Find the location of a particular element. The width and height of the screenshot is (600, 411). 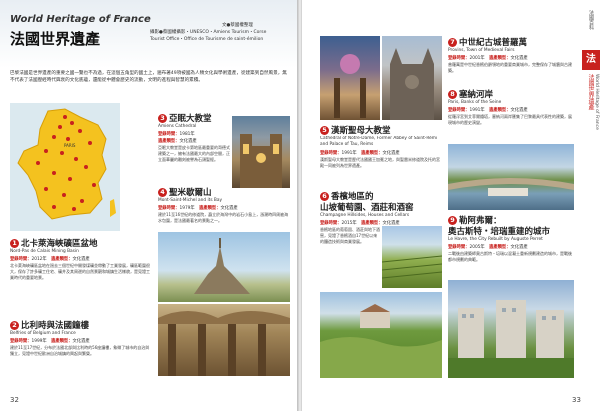

item-2-title: 2 比利時與法國鐘樓 is located at coordinates (49, 325).